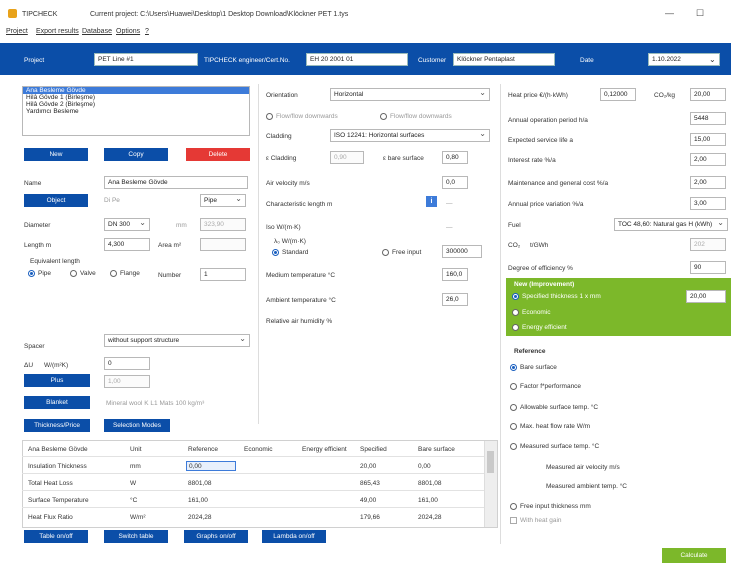 The width and height of the screenshot is (731, 569). I want to click on cladding-select: ISO 12241: Horizontal surfaces, so click(410, 135).